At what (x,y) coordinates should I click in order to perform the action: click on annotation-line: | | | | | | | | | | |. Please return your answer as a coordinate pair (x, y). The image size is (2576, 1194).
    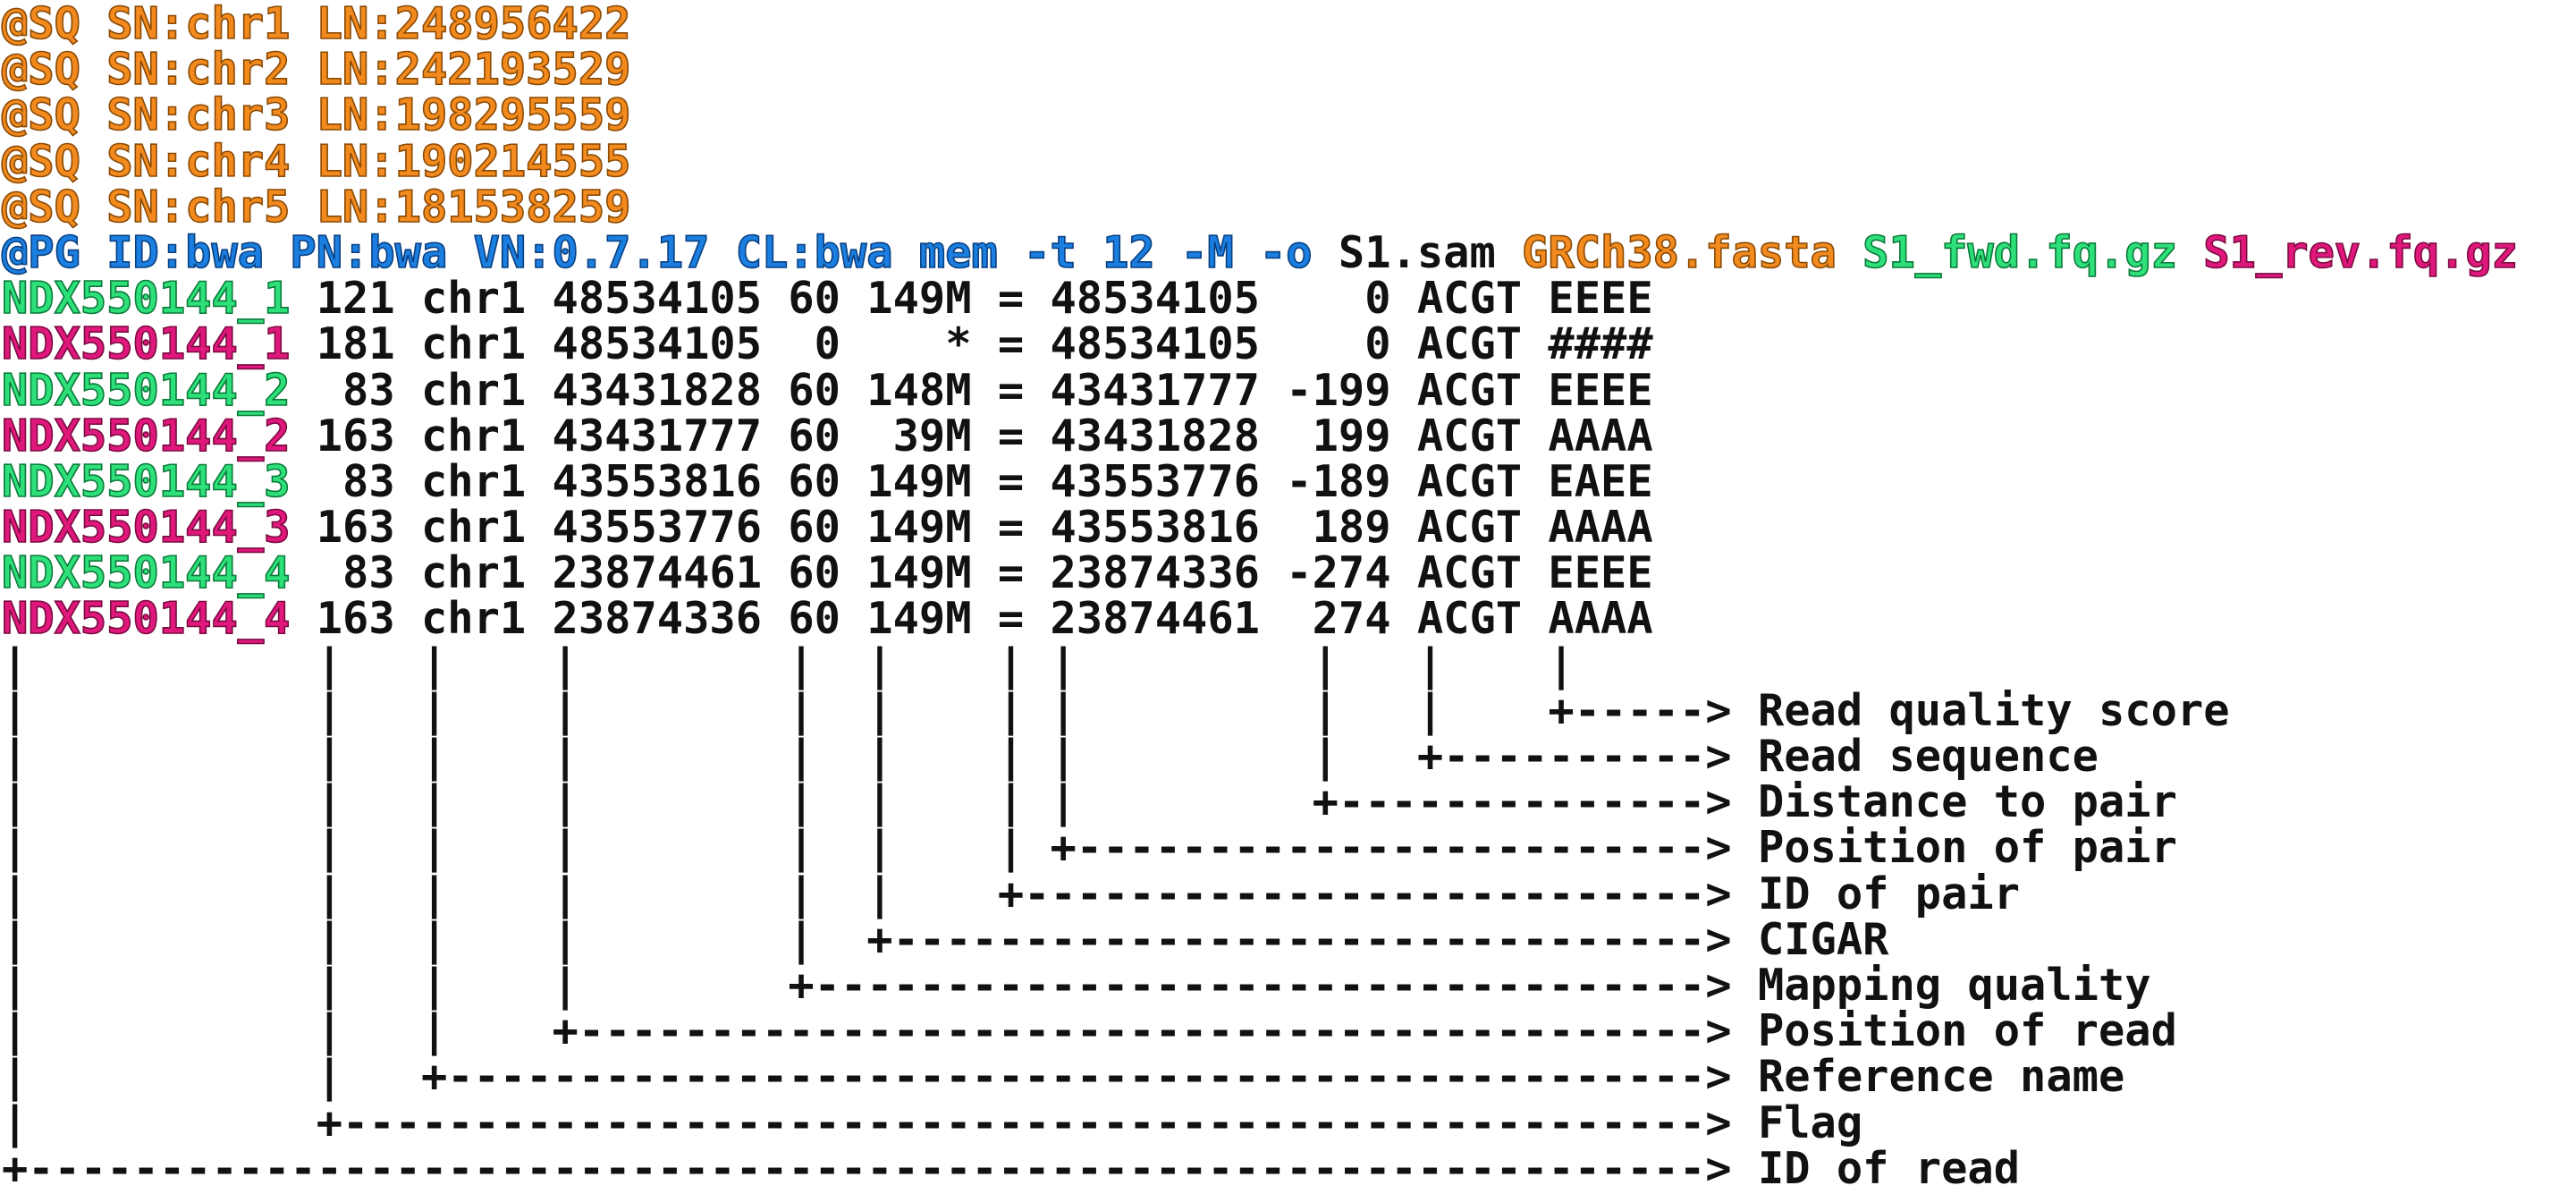
    Looking at the image, I should click on (1289, 664).